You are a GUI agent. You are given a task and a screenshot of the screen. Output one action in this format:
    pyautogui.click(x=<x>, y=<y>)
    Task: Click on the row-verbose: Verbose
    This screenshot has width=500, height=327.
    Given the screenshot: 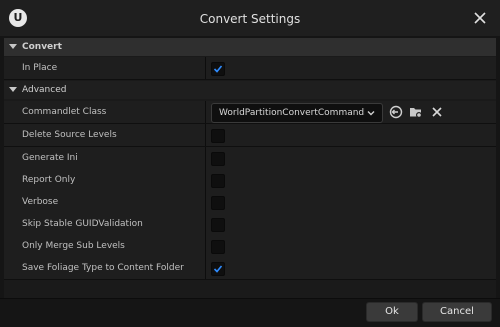 What is the action you would take?
    pyautogui.click(x=250, y=202)
    